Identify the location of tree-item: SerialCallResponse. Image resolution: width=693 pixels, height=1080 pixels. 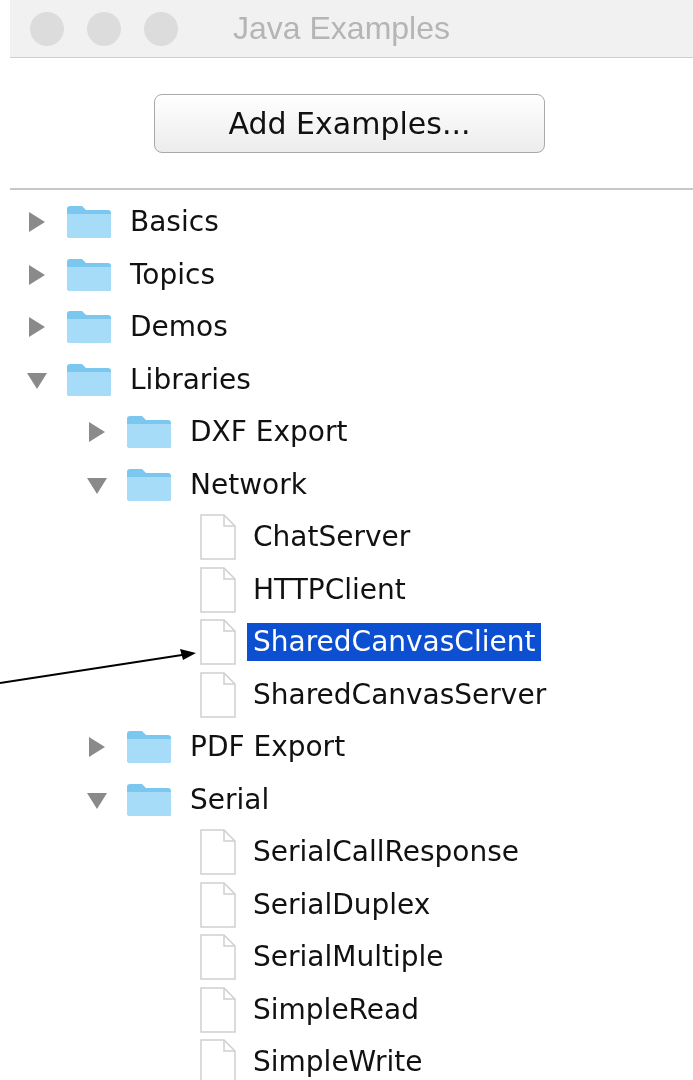
(386, 852).